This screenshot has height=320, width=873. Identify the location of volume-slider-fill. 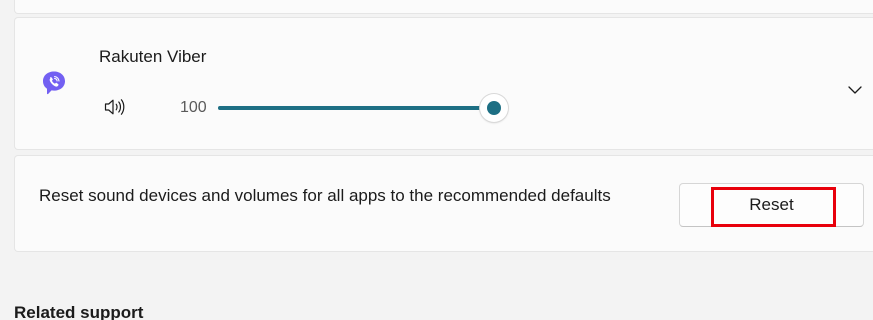
(356, 108).